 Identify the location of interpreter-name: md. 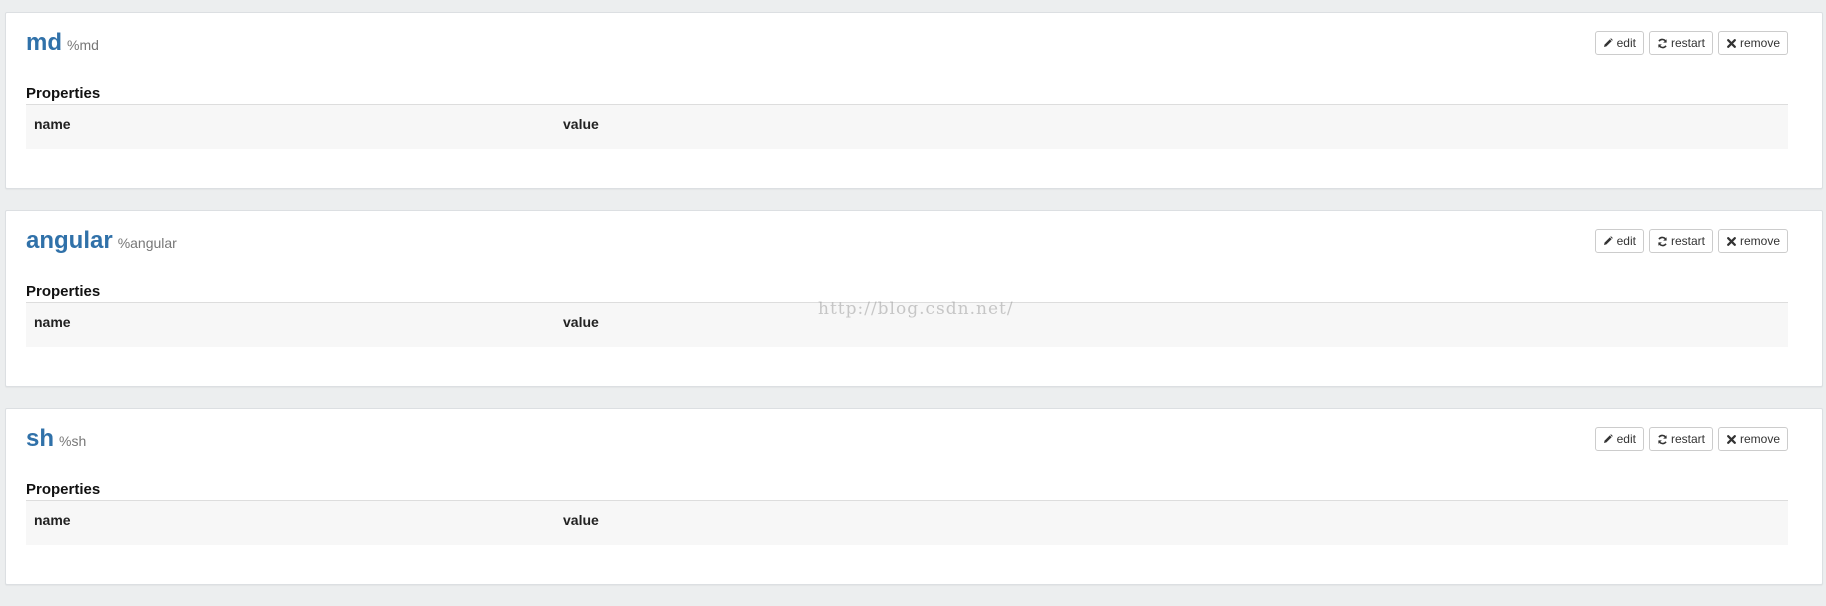
(44, 42).